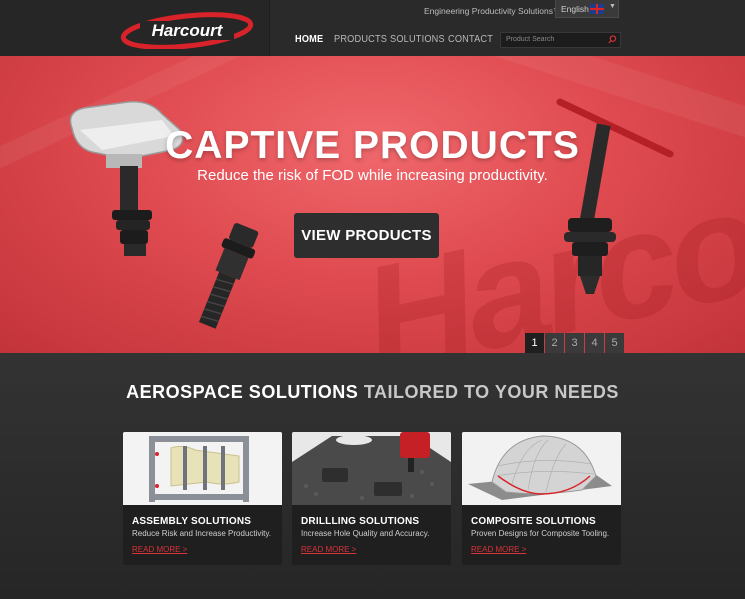 This screenshot has width=745, height=599. What do you see at coordinates (614, 343) in the screenshot?
I see `slide-dot-5: 5` at bounding box center [614, 343].